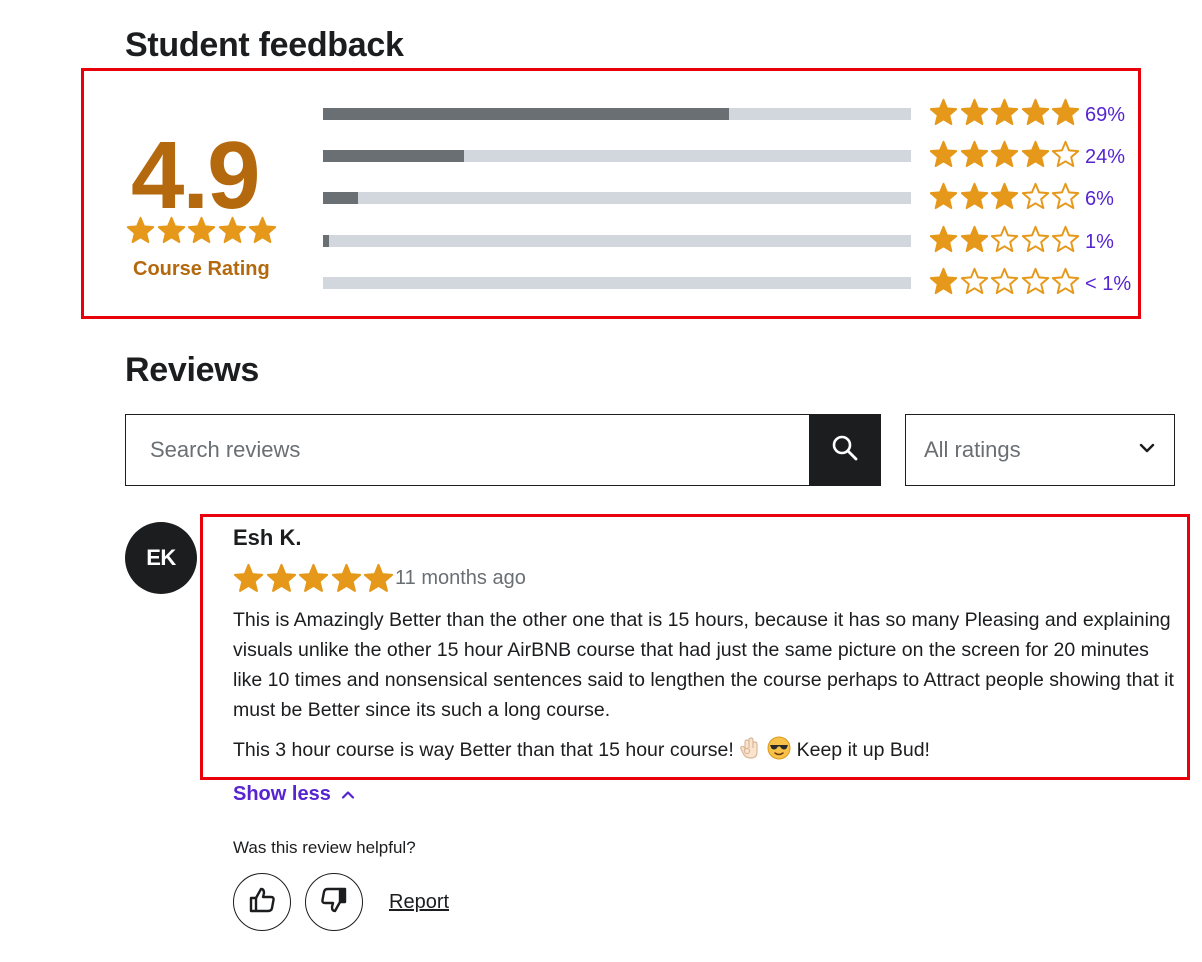 The image size is (1202, 962). I want to click on rating-row-percent: 1%, so click(1099, 242).